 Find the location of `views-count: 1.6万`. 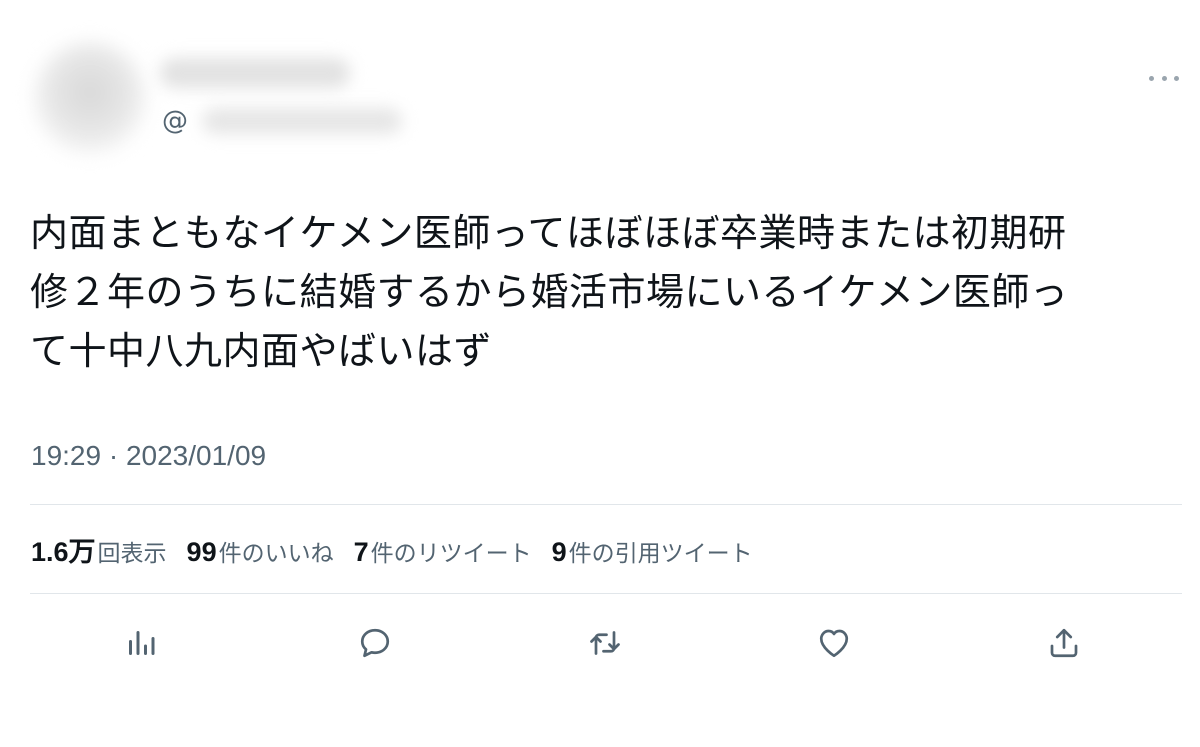

views-count: 1.6万 is located at coordinates (63, 552).